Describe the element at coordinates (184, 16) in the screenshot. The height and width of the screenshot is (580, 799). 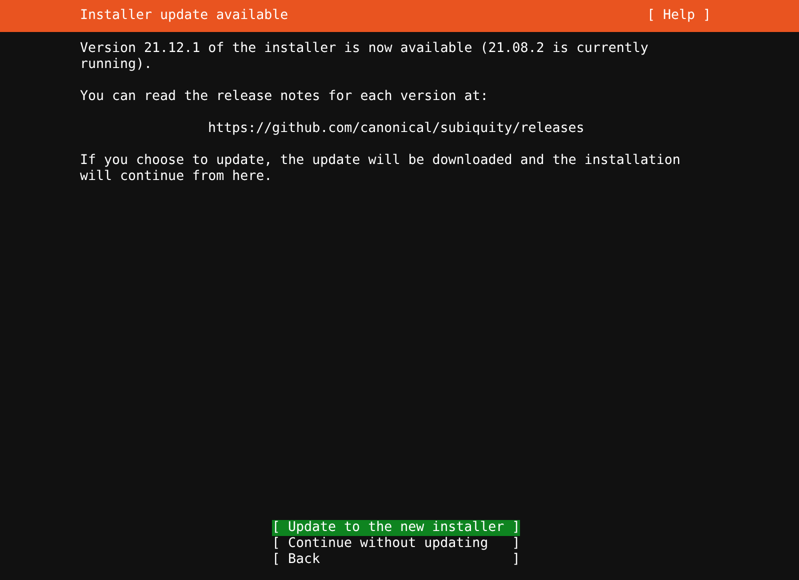
I see `screen-title: Installer update available` at that location.